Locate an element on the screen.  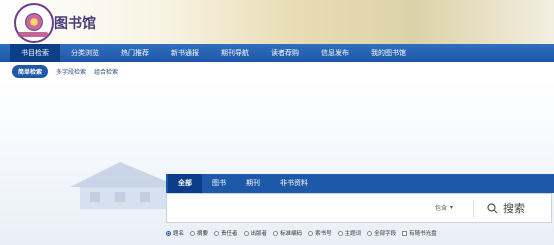
search-box: 包含 ▾ 搜索 is located at coordinates (359, 208).